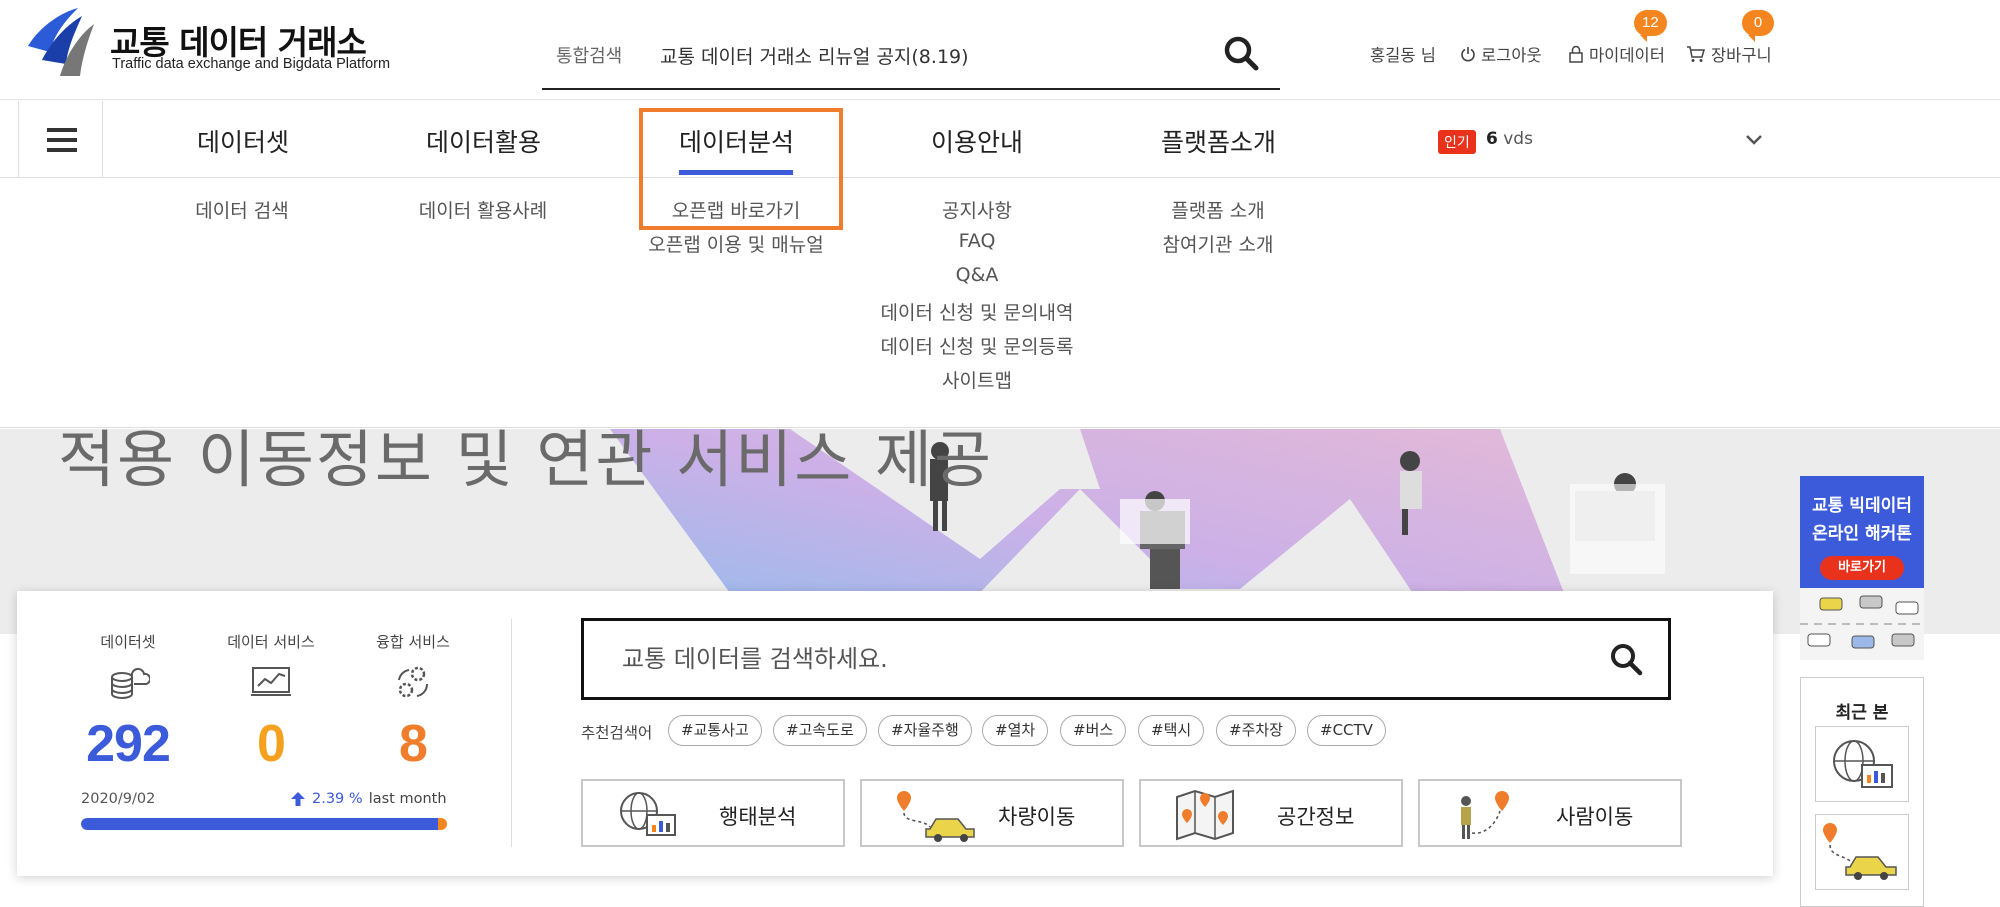 This screenshot has height=907, width=2000. What do you see at coordinates (413, 744) in the screenshot?
I see `stat-fusion-service-value: 8` at bounding box center [413, 744].